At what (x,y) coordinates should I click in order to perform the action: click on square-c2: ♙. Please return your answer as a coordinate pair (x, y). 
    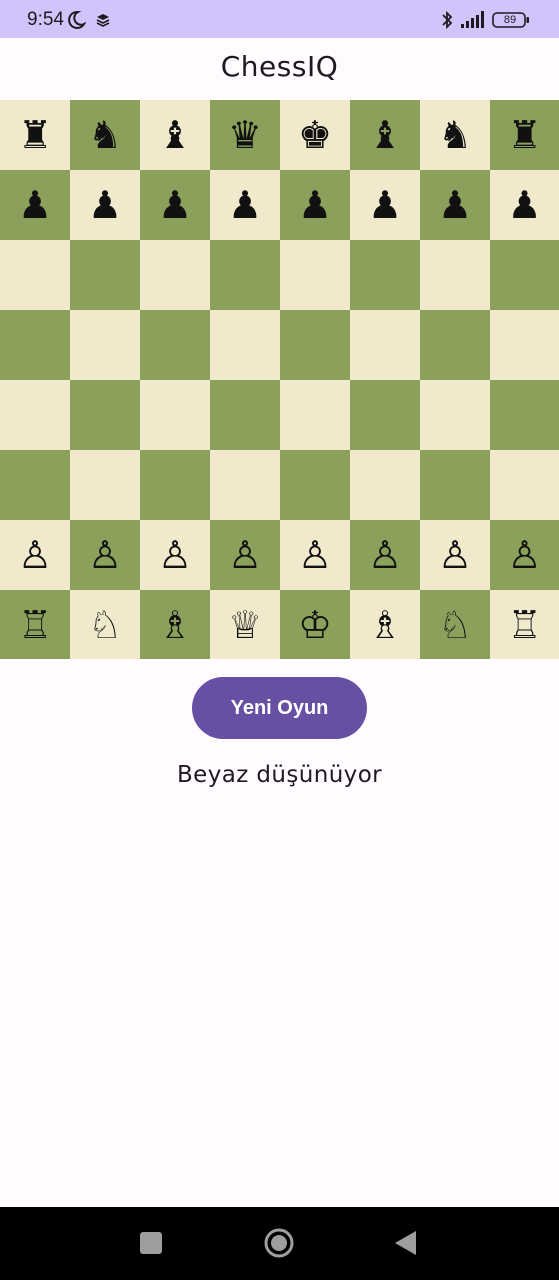
    Looking at the image, I should click on (175, 555).